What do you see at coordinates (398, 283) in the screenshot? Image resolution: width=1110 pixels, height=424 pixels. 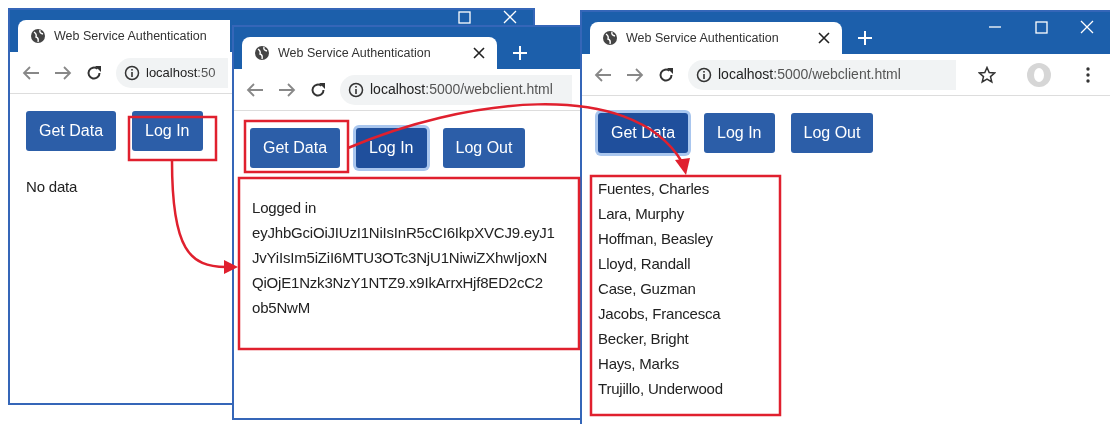 I see `text-line: QiOjE1Nzk3NzY1NTZ9.x9IkArrxHjf8ED2cC2` at bounding box center [398, 283].